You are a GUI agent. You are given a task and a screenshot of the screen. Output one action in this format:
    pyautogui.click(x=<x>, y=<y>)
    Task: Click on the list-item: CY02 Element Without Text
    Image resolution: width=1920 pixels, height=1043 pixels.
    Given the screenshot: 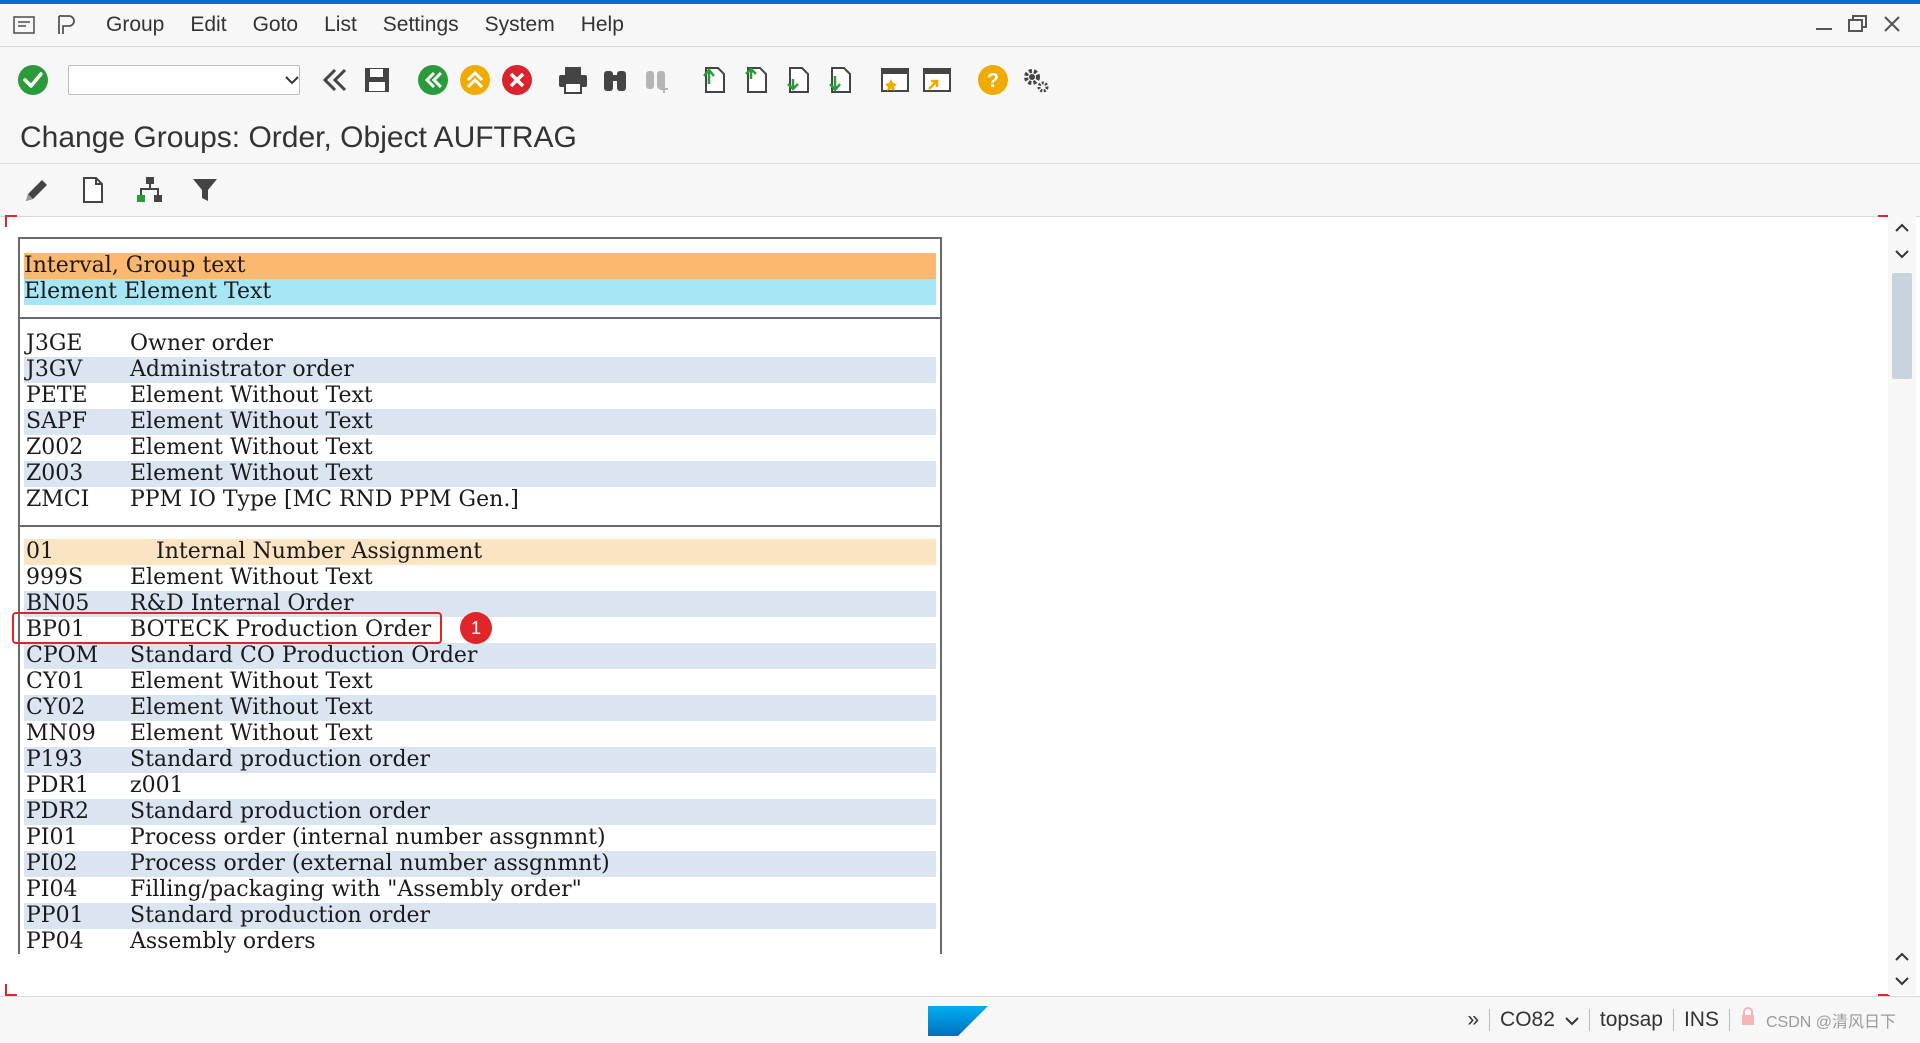 What is the action you would take?
    pyautogui.click(x=480, y=708)
    